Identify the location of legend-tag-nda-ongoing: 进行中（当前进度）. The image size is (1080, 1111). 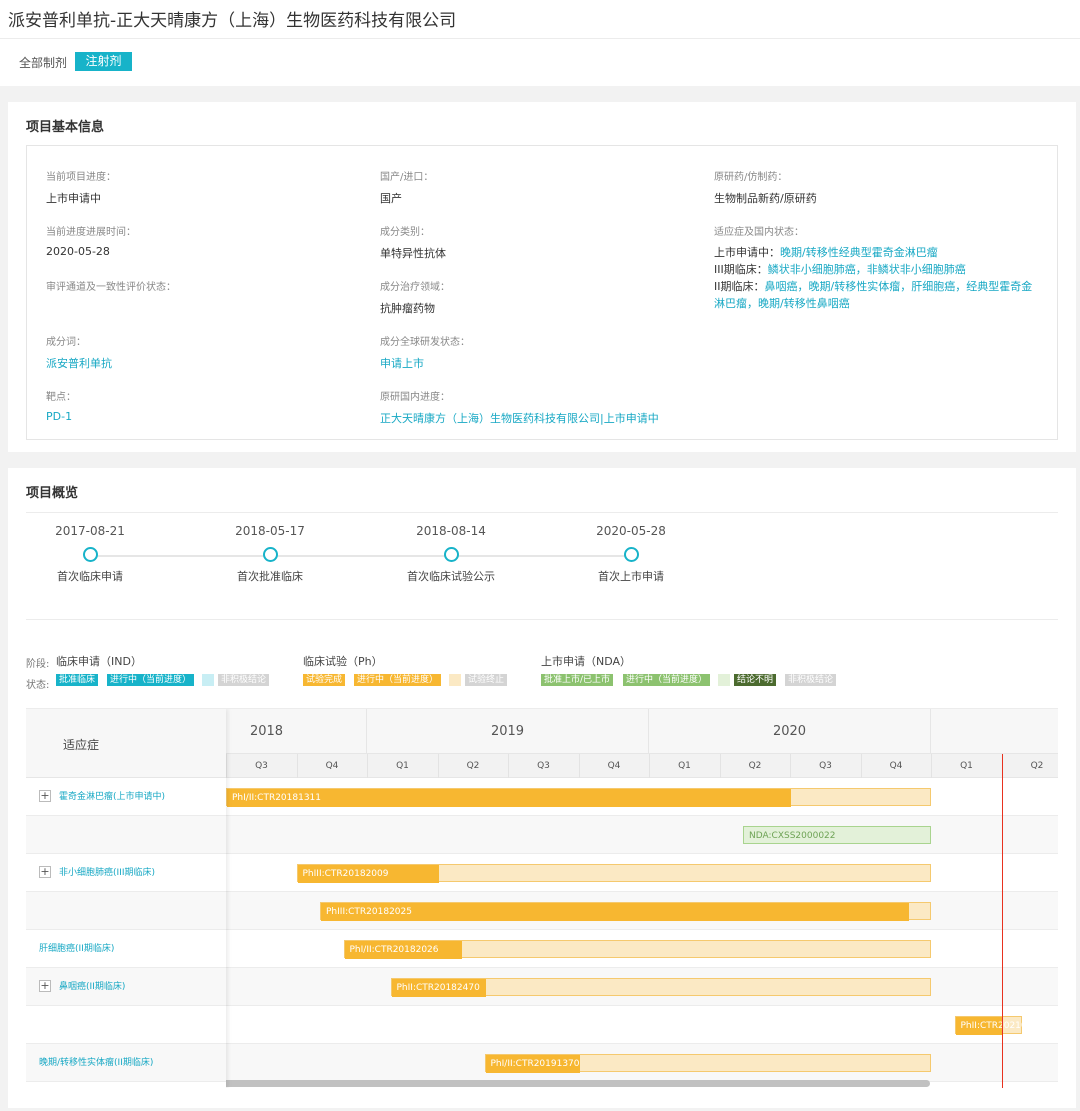
(667, 680).